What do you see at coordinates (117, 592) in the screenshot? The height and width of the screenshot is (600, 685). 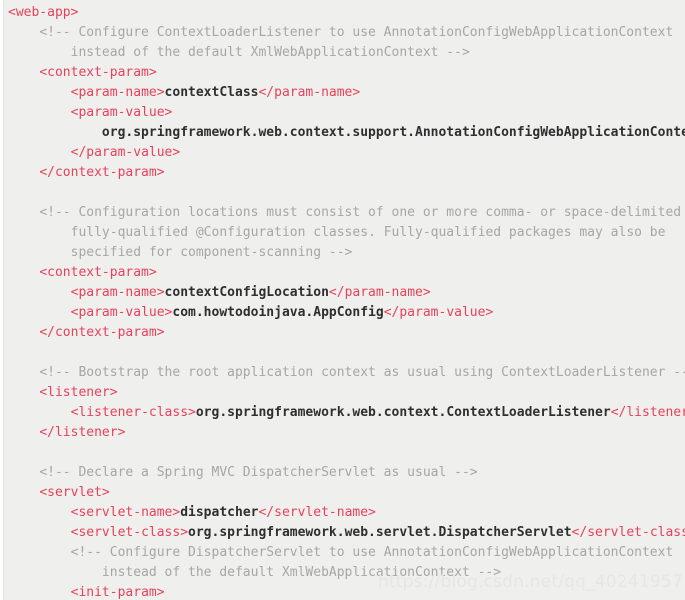 I see `xml-tag: <init-param>` at bounding box center [117, 592].